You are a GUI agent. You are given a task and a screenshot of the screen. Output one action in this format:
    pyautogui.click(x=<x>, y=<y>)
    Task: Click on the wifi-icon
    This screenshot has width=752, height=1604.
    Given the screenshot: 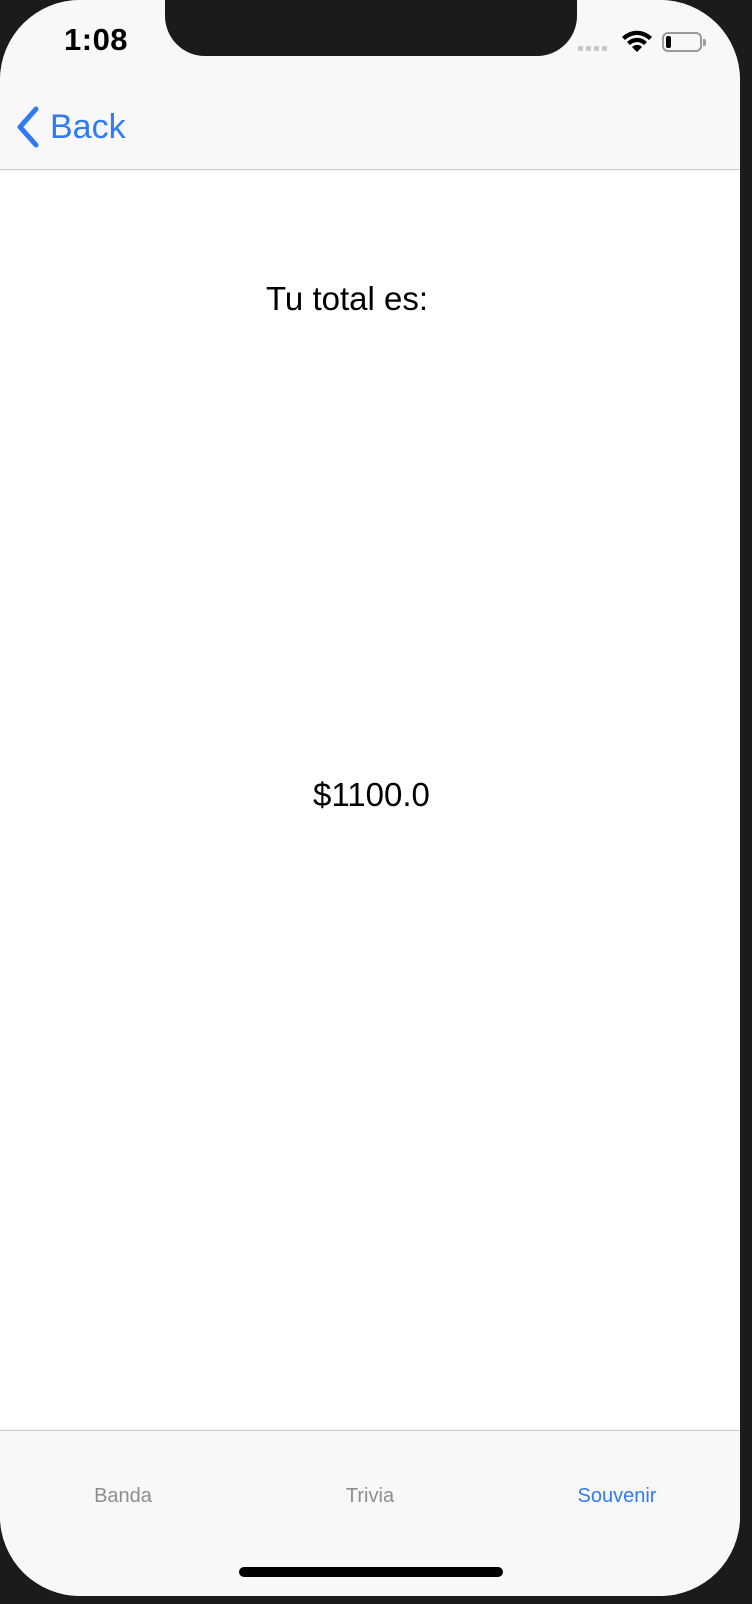 What is the action you would take?
    pyautogui.click(x=637, y=41)
    